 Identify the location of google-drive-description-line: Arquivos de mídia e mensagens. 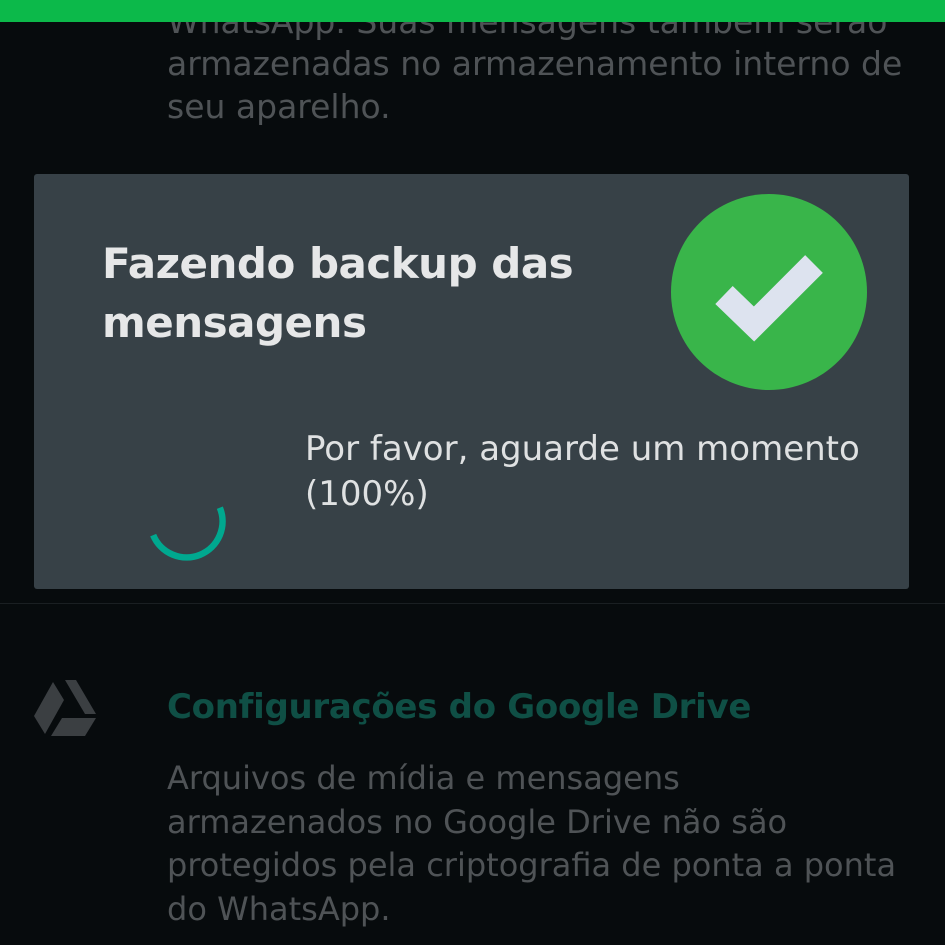
(423, 778).